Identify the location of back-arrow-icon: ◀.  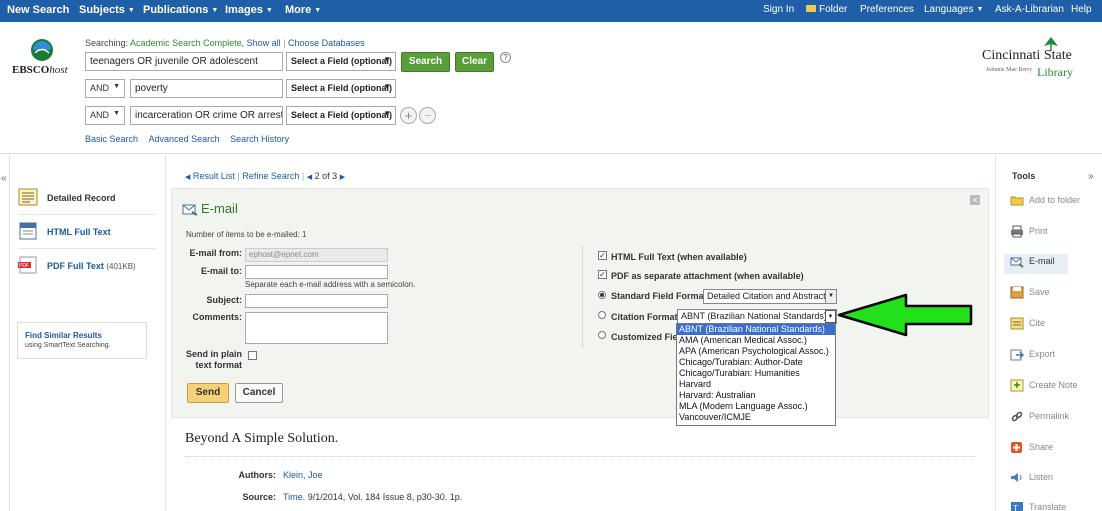
(188, 177).